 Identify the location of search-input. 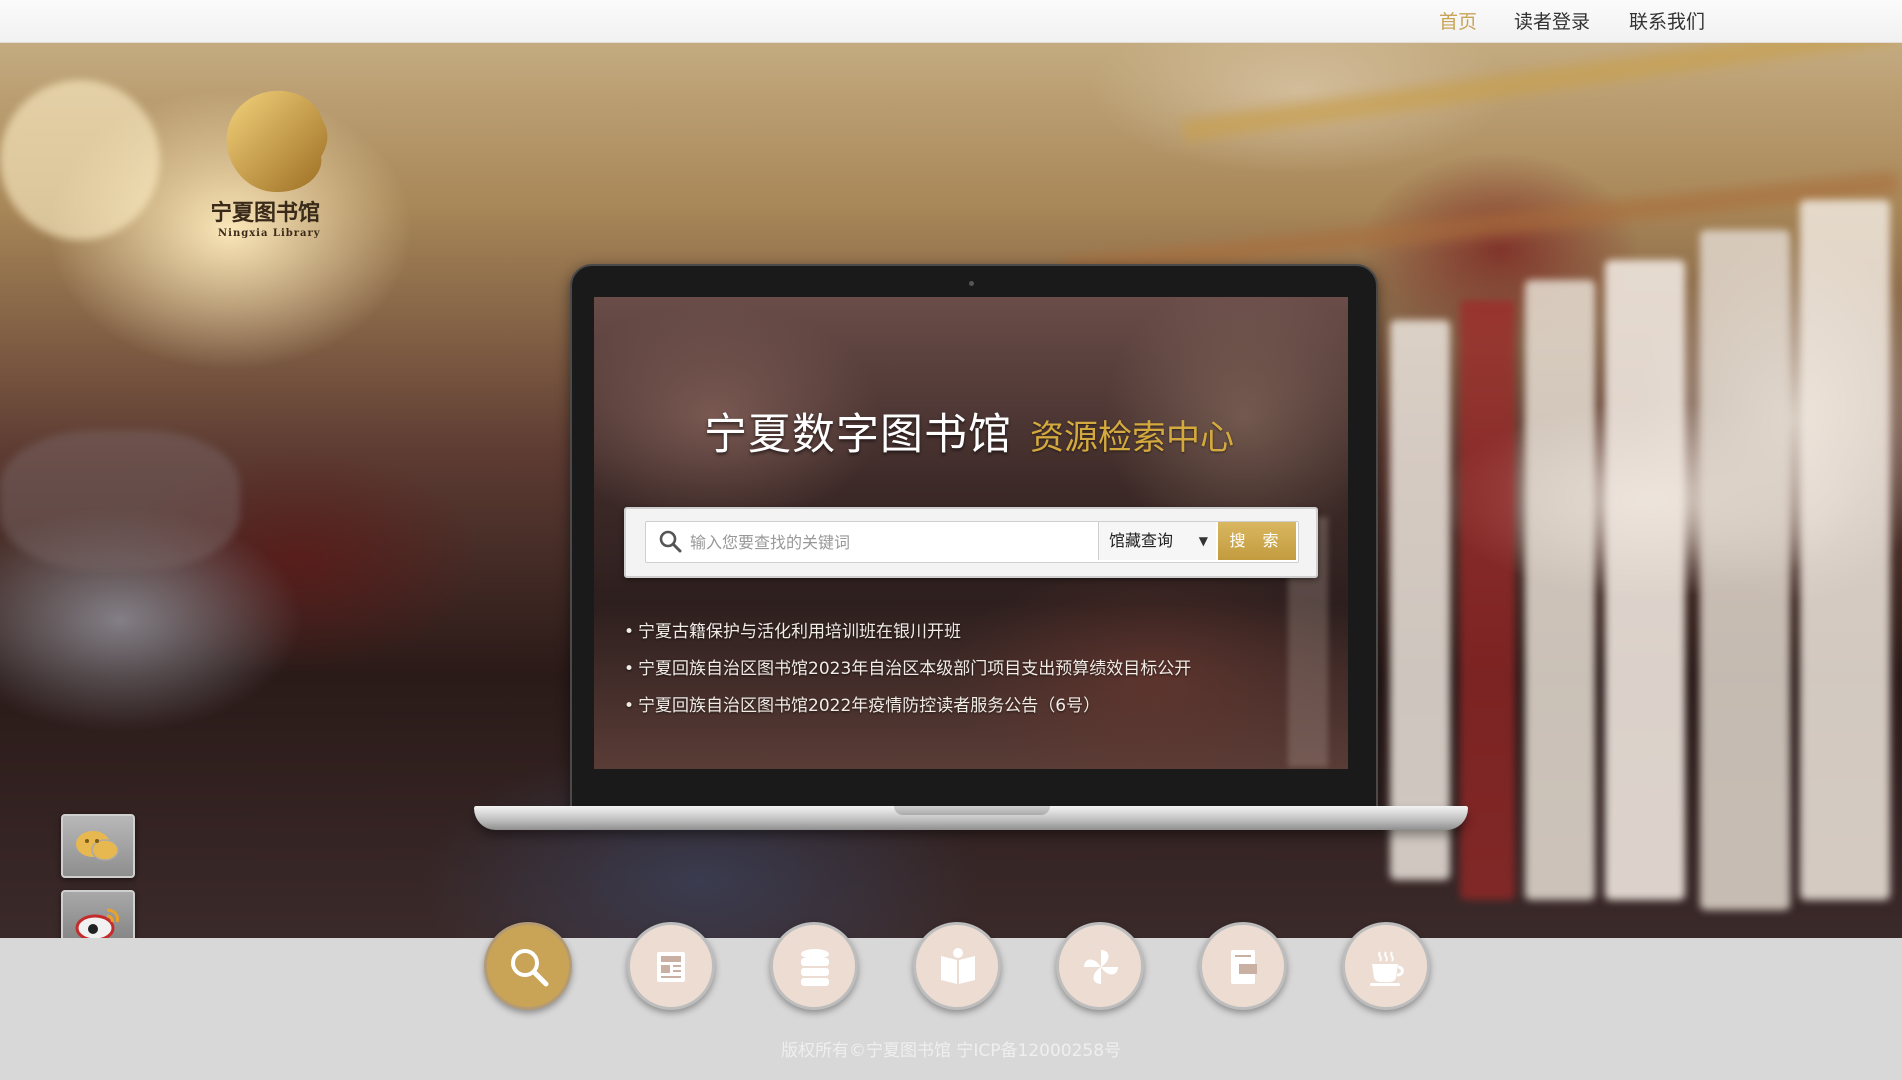
(890, 542).